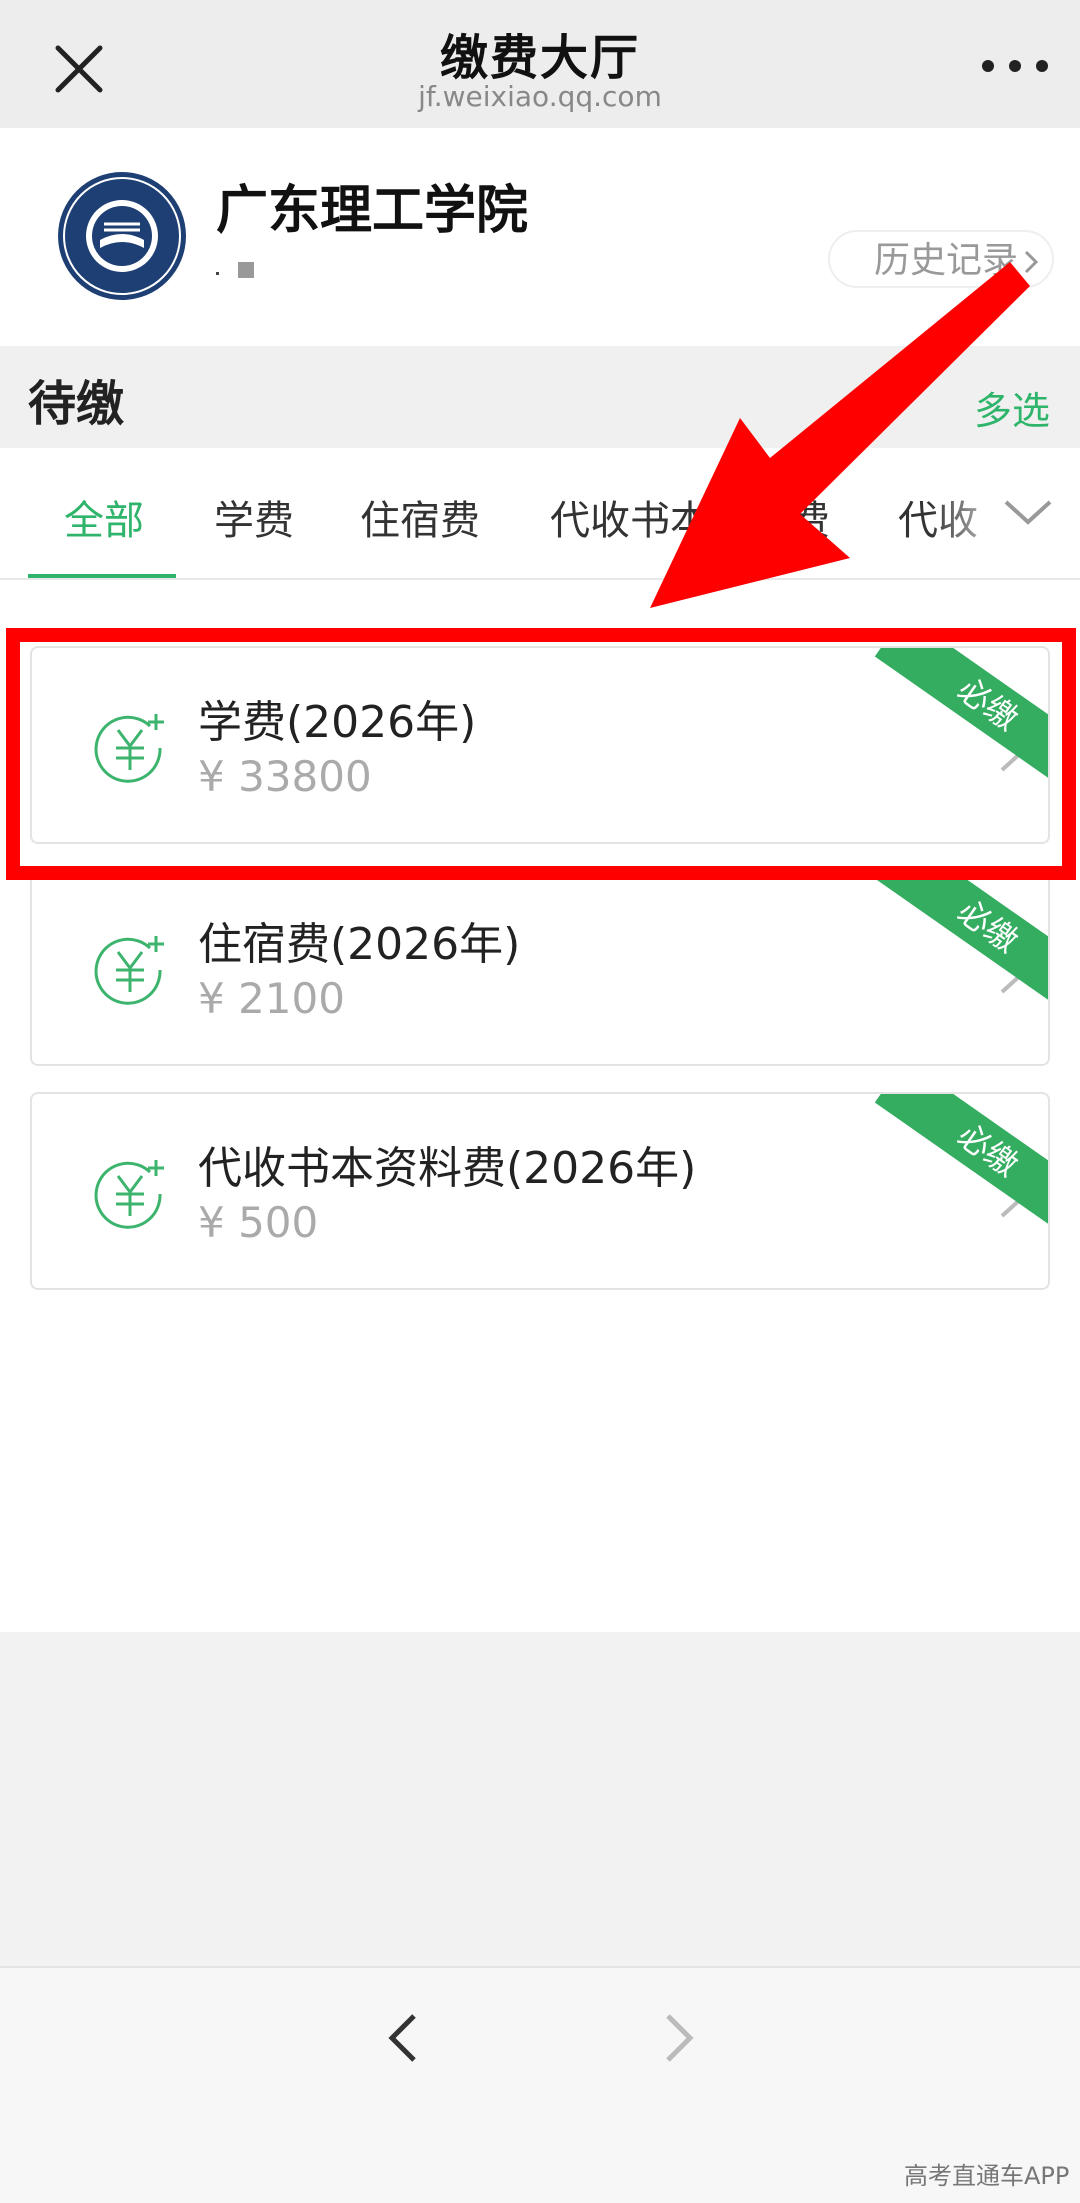  Describe the element at coordinates (541, 754) in the screenshot. I see `highlight-box` at that location.